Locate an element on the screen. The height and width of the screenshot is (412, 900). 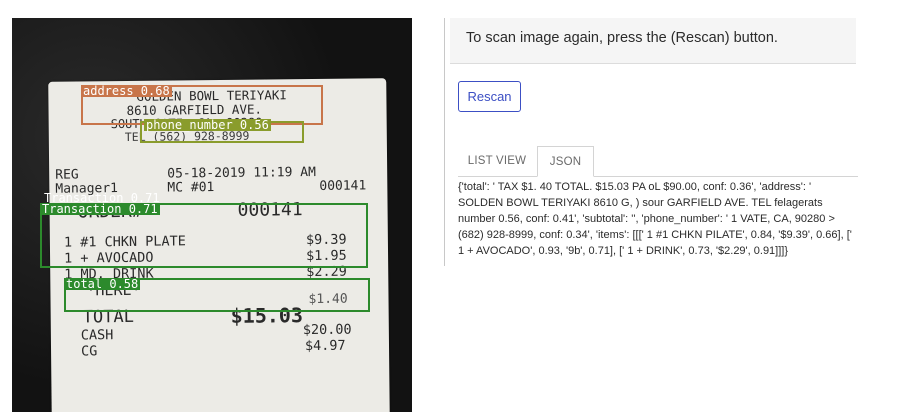
receipt-cg-label: CG is located at coordinates (89, 351).